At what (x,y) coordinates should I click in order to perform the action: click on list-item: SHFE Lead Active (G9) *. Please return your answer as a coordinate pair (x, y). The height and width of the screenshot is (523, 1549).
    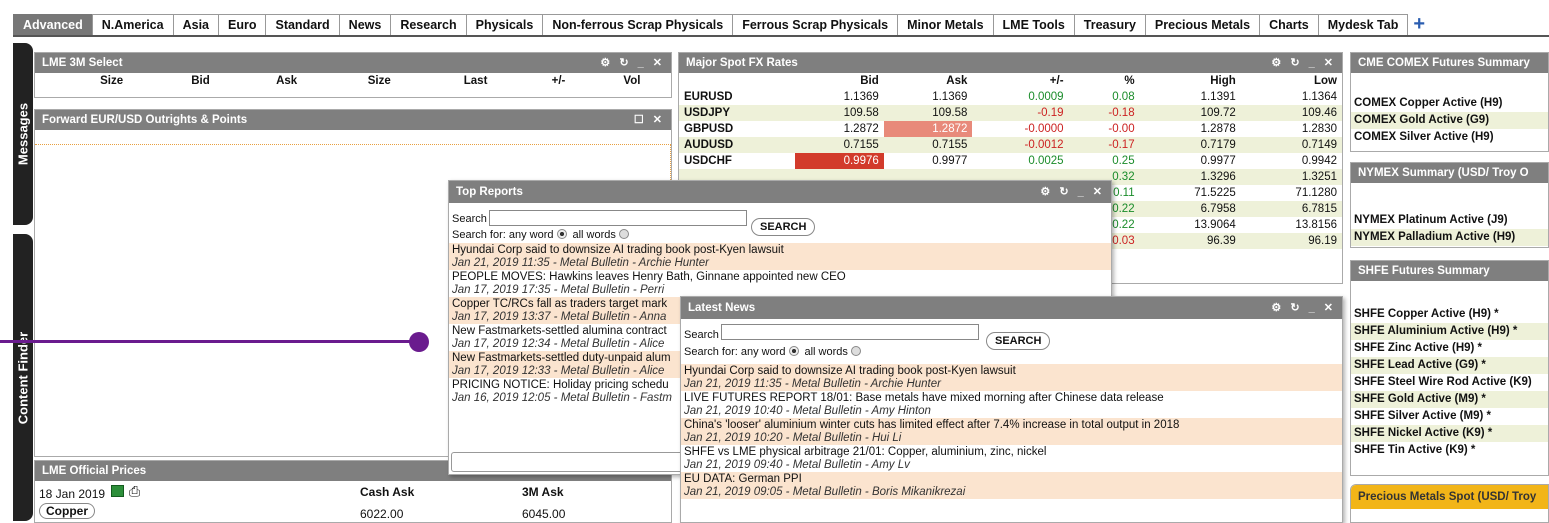
    Looking at the image, I should click on (1449, 365).